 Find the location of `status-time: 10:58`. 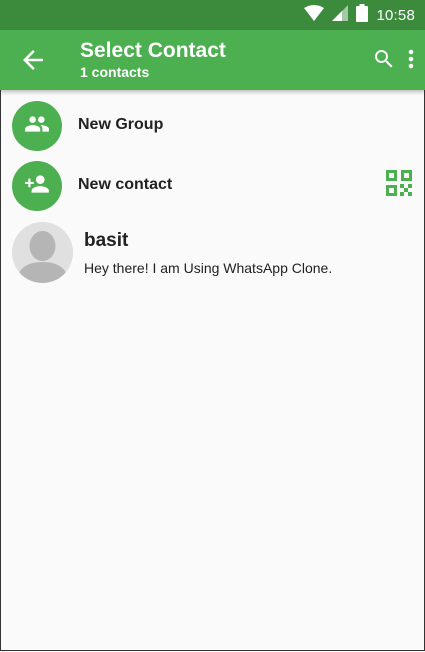

status-time: 10:58 is located at coordinates (395, 15).